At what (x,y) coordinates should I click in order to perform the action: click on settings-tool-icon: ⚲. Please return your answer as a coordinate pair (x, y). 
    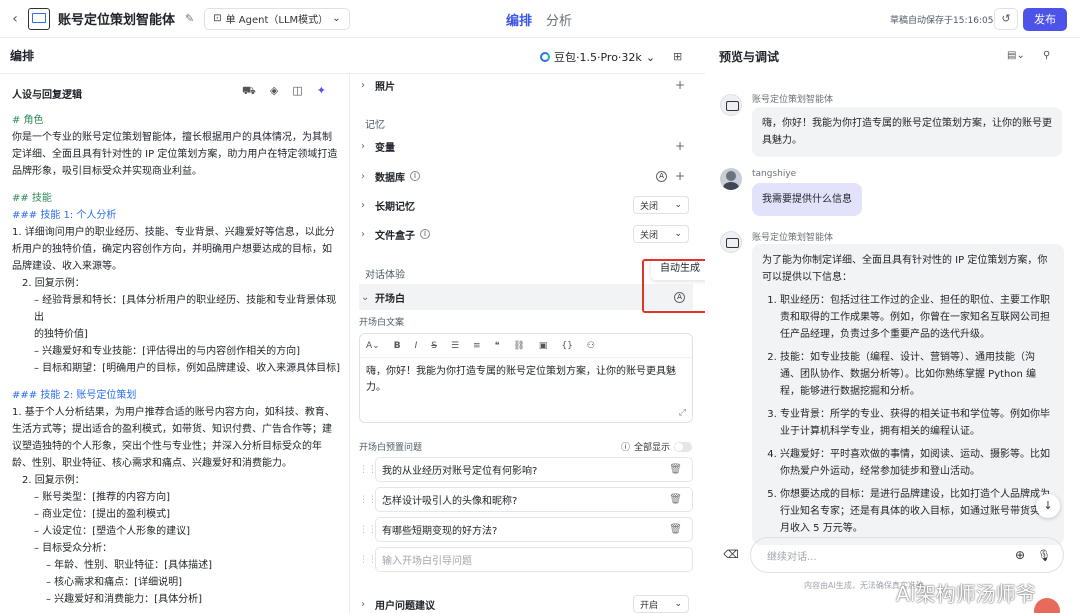
    Looking at the image, I should click on (1046, 55).